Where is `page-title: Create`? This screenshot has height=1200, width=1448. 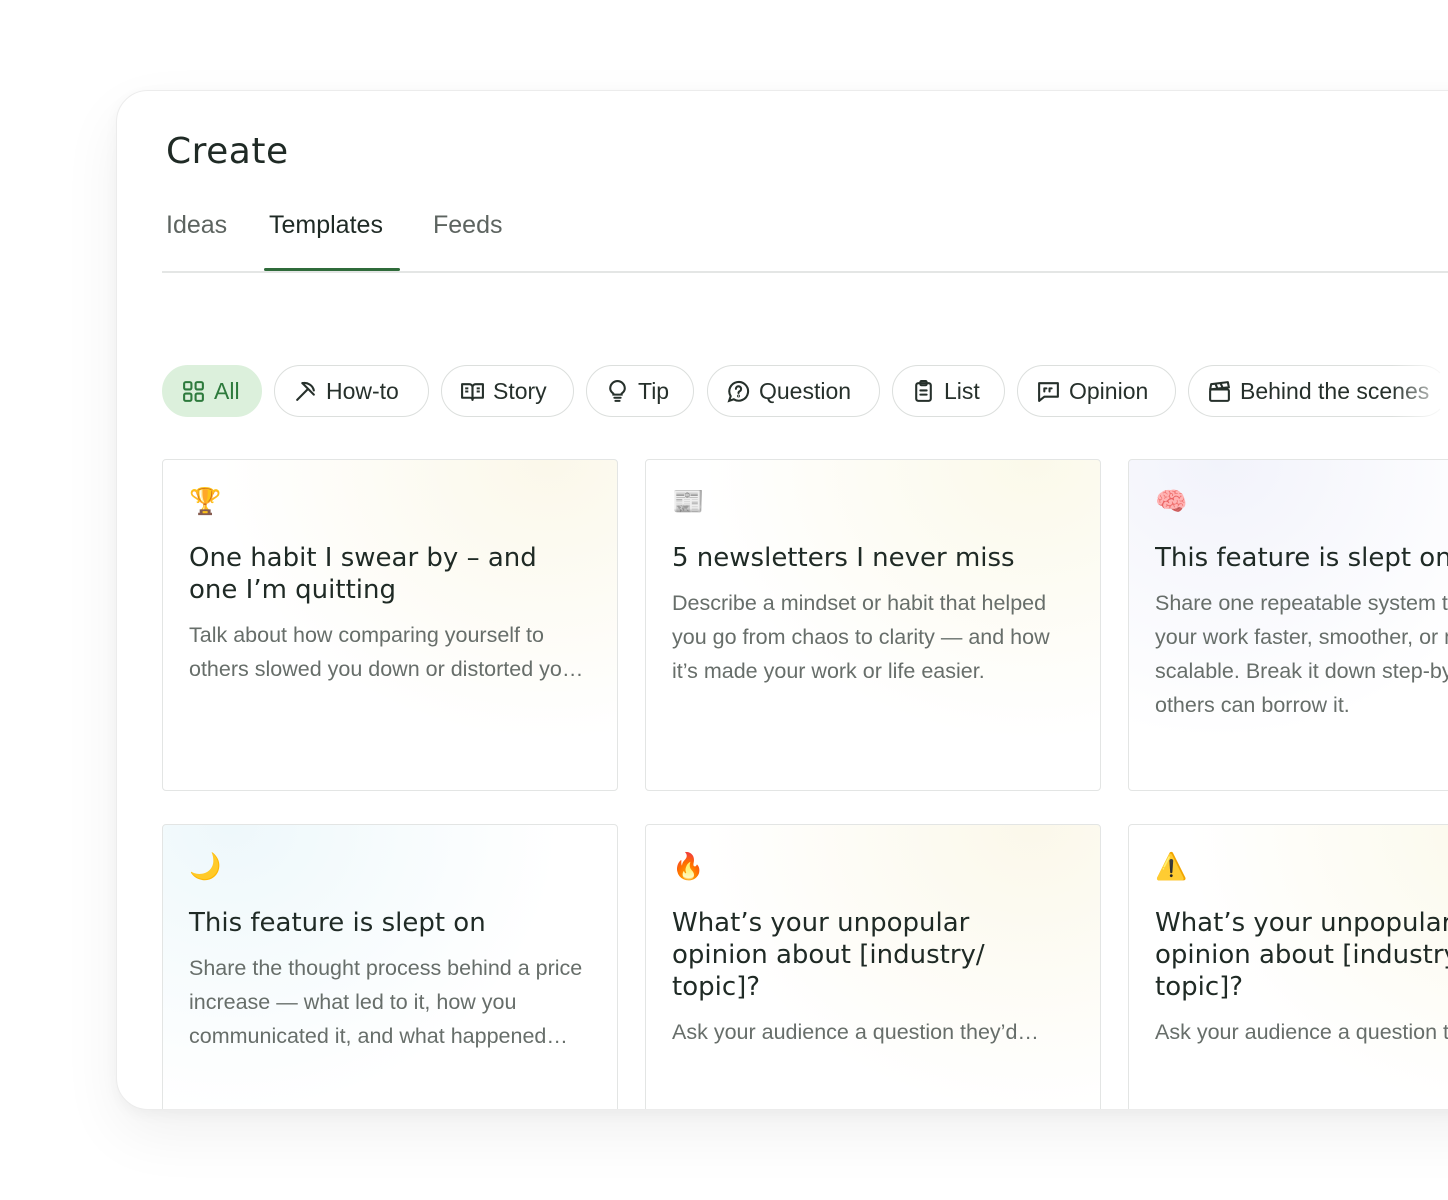 page-title: Create is located at coordinates (227, 151).